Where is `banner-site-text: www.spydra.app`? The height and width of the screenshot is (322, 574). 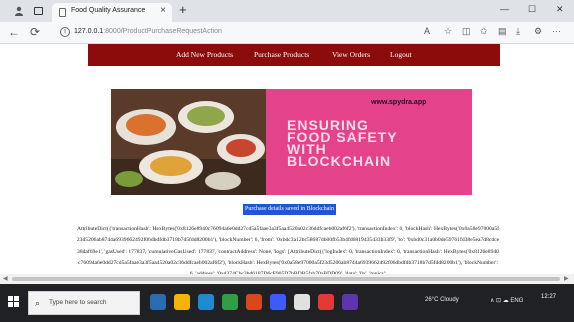
banner-site-text: www.spydra.app is located at coordinates (399, 102).